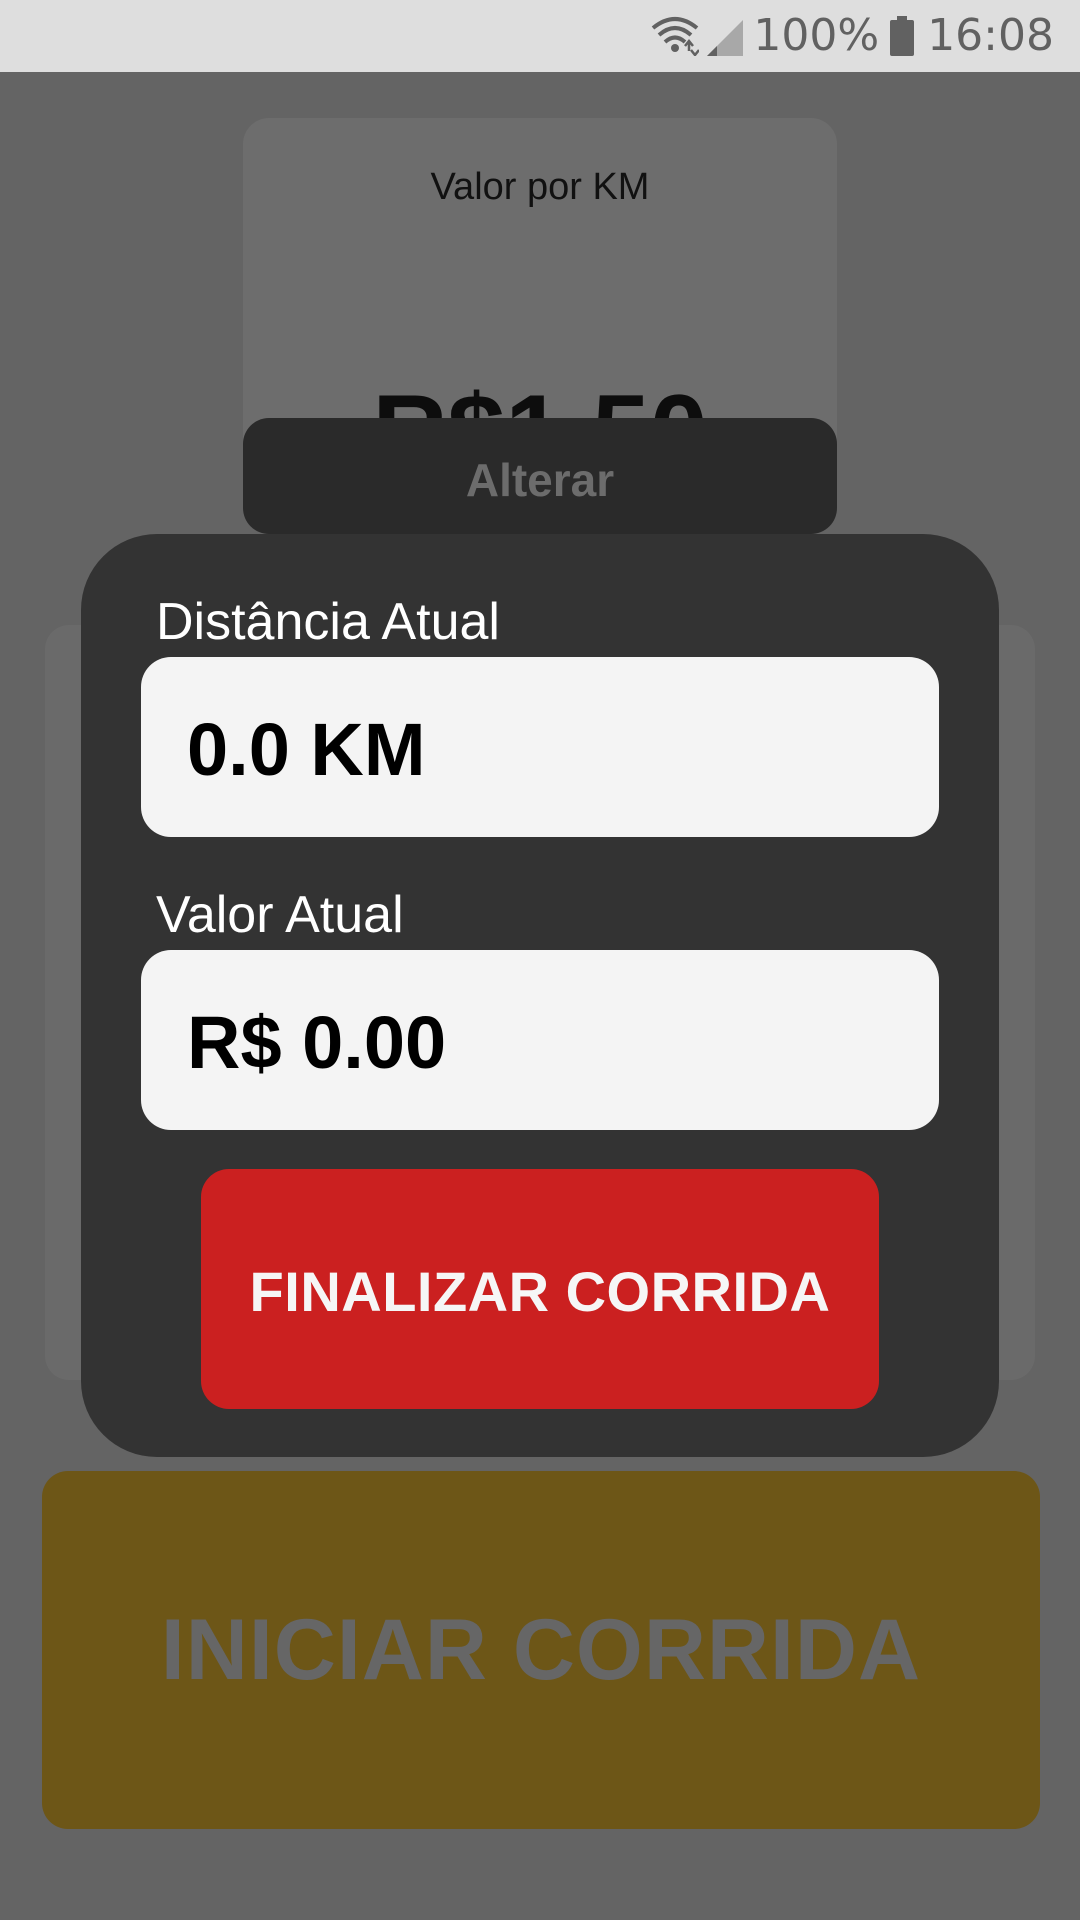 This screenshot has width=1080, height=1920. Describe the element at coordinates (902, 36) in the screenshot. I see `battery-icon` at that location.